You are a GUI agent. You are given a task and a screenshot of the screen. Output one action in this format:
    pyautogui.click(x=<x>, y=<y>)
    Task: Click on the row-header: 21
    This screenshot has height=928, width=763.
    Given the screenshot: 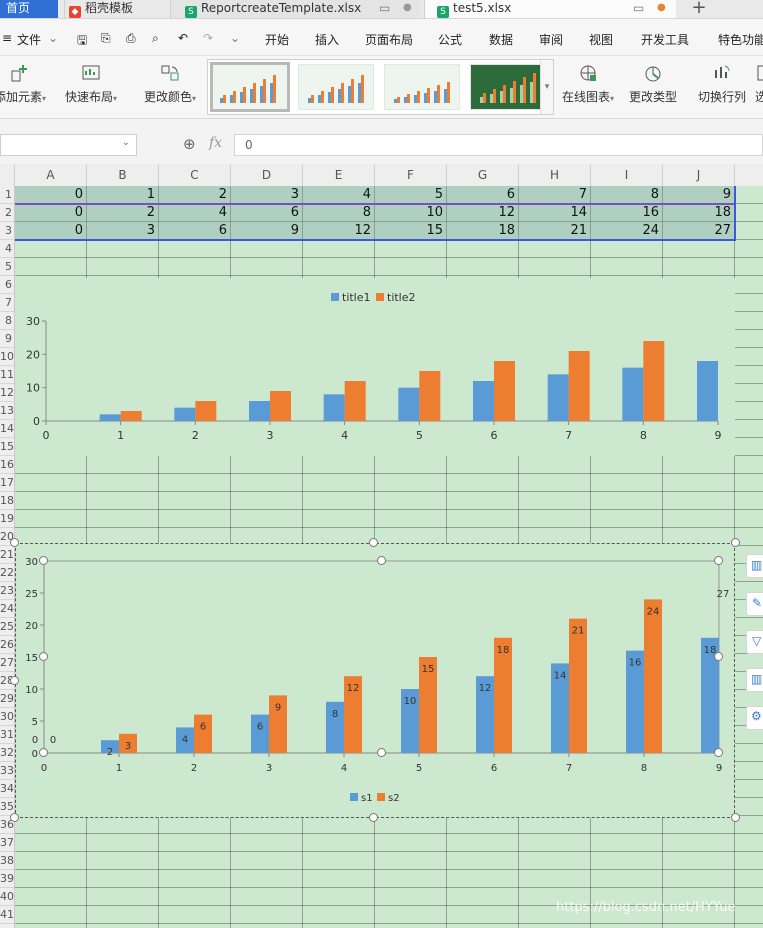 What is the action you would take?
    pyautogui.click(x=7, y=555)
    